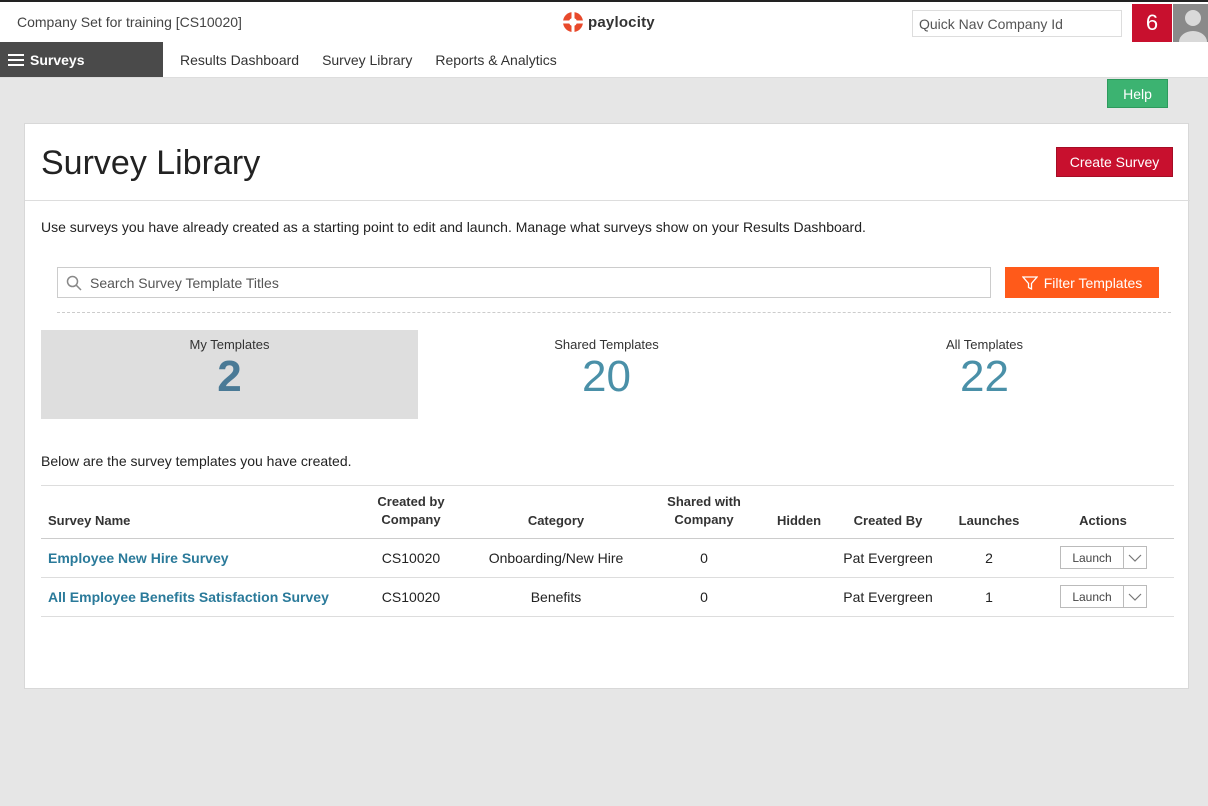  Describe the element at coordinates (16, 59) in the screenshot. I see `hamburger-icon` at that location.